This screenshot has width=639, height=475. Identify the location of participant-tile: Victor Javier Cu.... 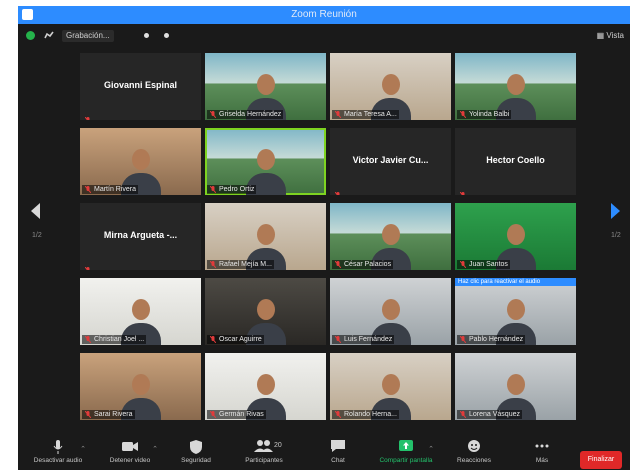
(390, 161).